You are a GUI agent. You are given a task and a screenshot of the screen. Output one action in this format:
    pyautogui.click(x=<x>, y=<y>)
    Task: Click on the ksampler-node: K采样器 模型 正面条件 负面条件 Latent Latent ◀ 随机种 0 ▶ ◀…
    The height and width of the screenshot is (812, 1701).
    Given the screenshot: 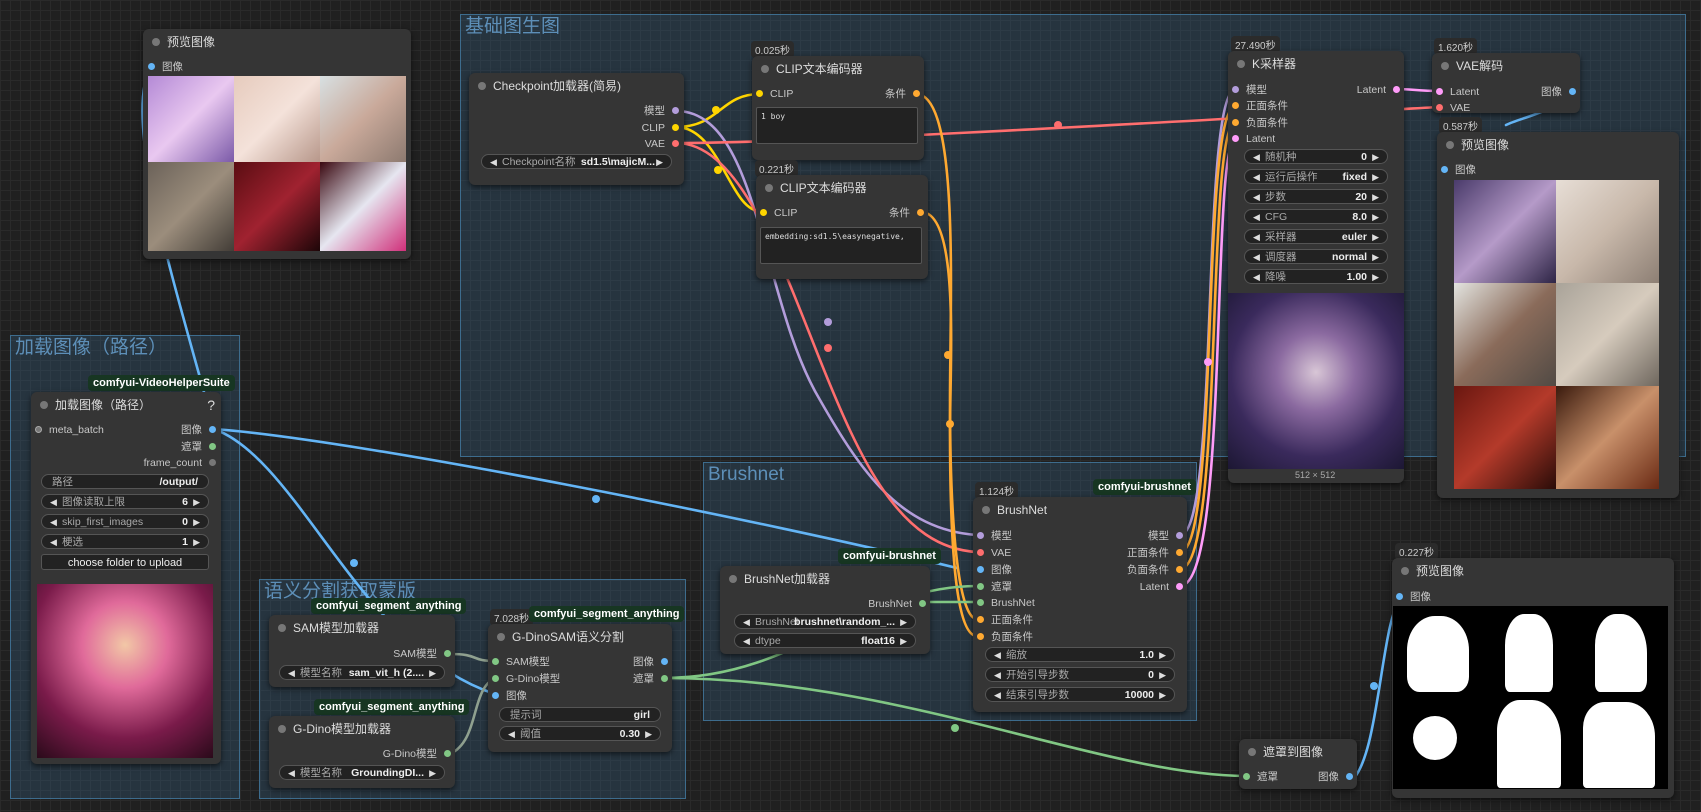 What is the action you would take?
    pyautogui.click(x=1316, y=267)
    